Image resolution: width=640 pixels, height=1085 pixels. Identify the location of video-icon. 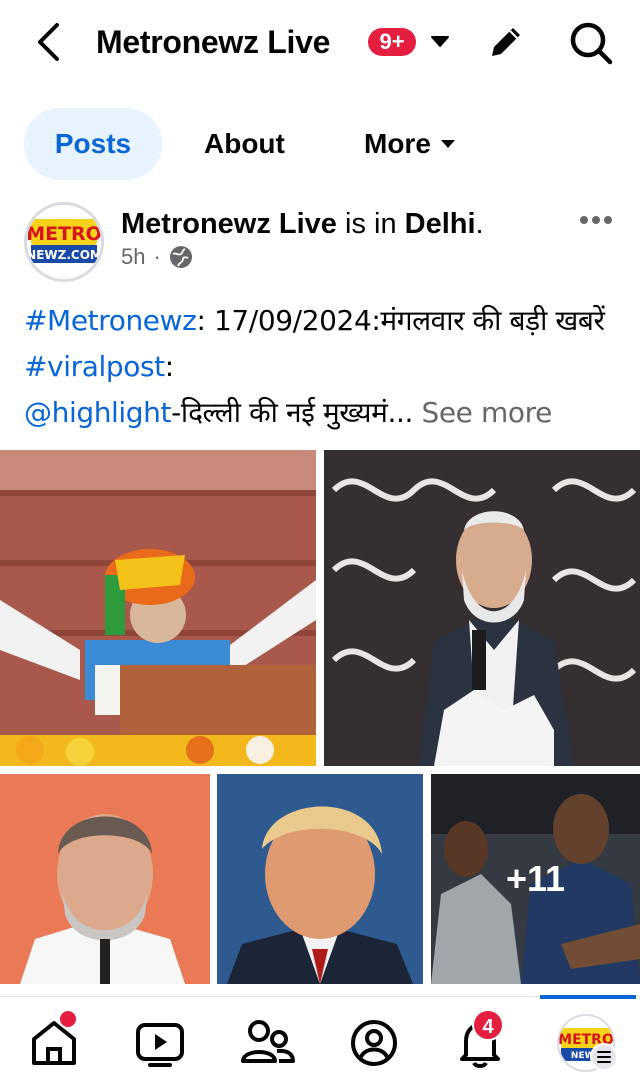
(160, 1045).